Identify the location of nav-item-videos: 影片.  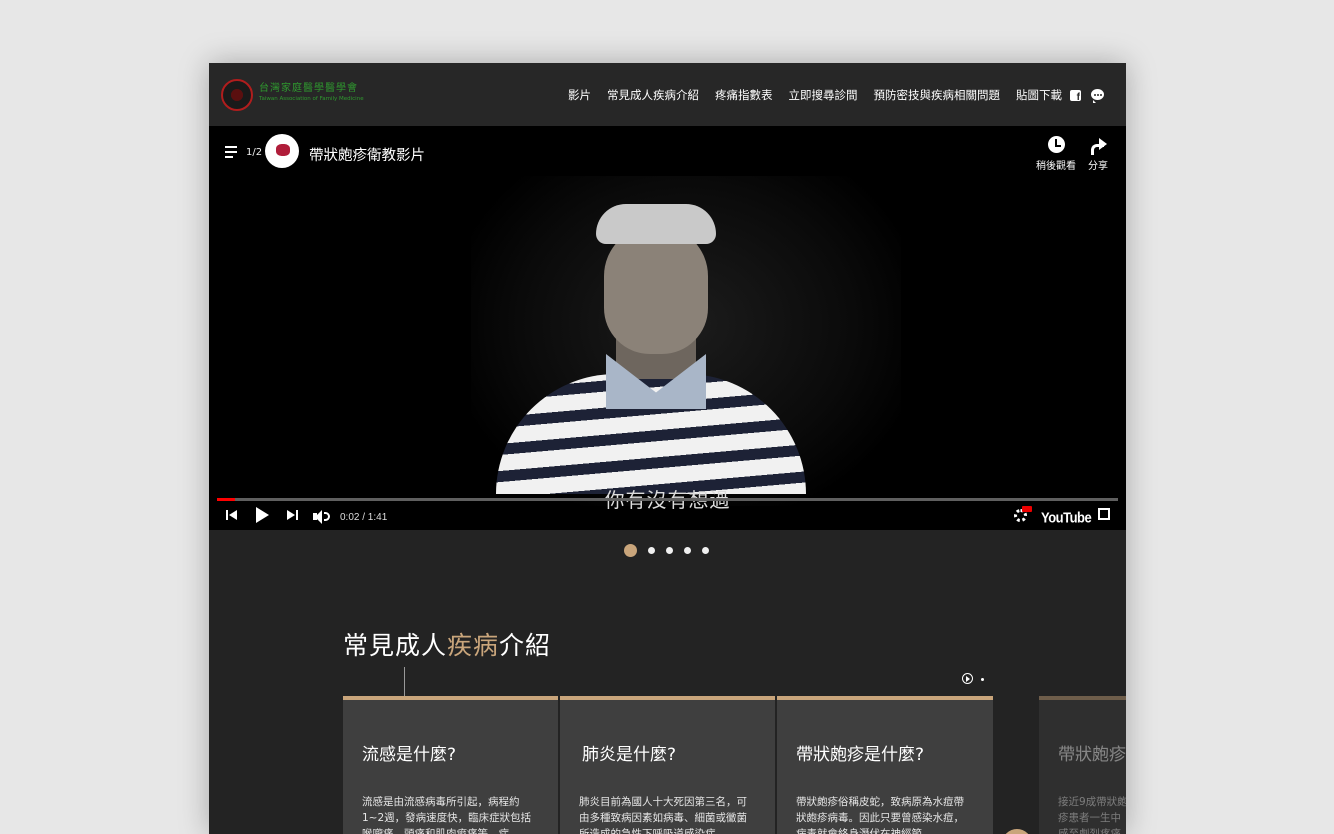
(579, 95).